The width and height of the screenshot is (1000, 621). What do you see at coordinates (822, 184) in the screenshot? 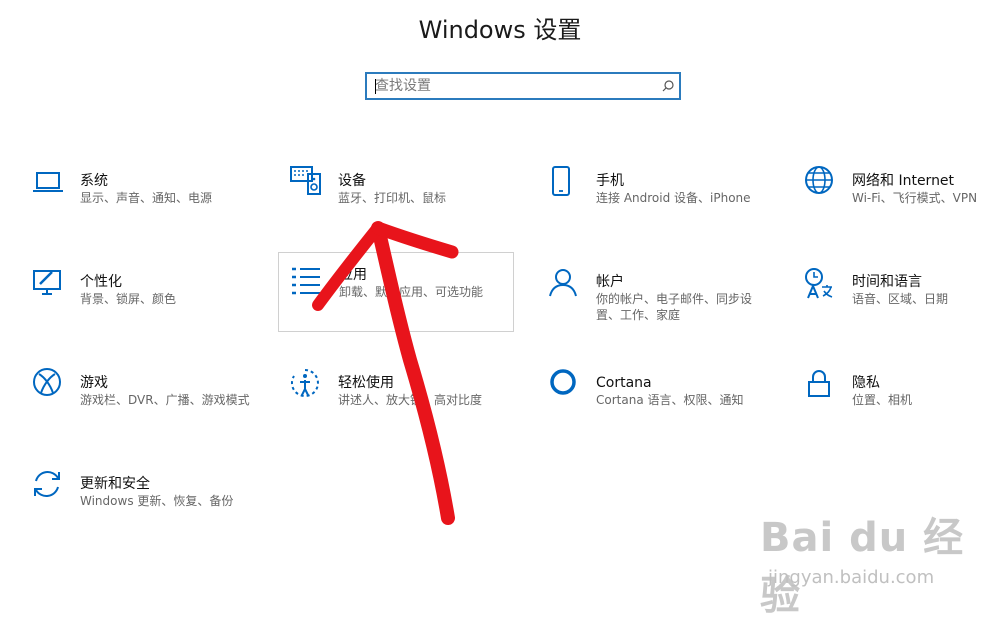
I see `globe-icon` at bounding box center [822, 184].